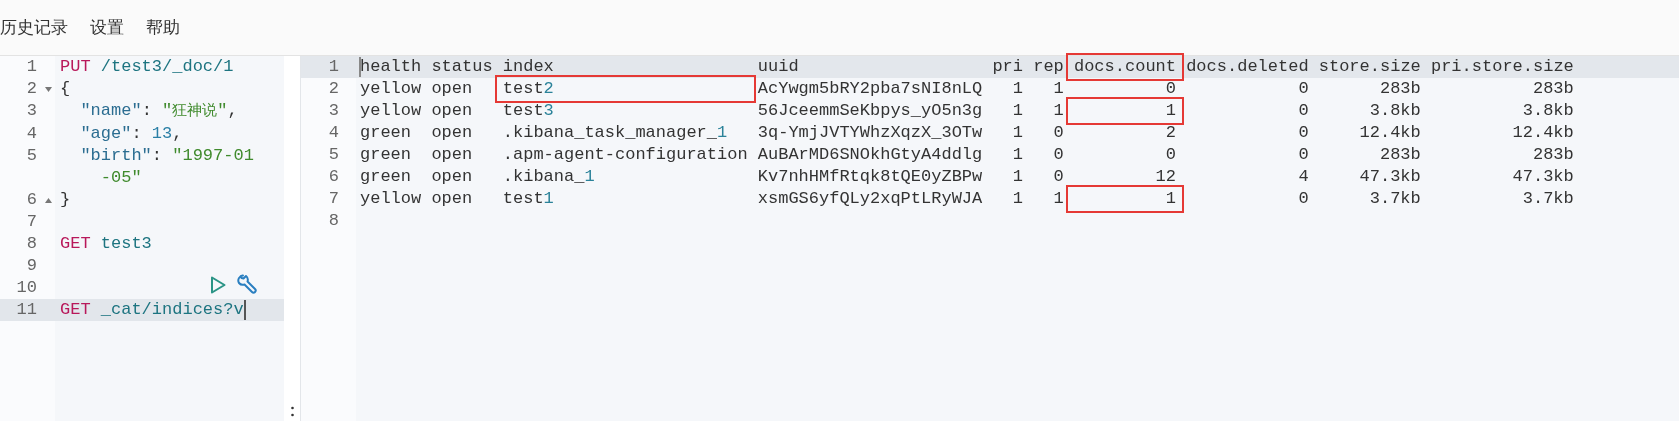 Image resolution: width=1679 pixels, height=421 pixels. What do you see at coordinates (1048, 66) in the screenshot?
I see `column-header: rep` at bounding box center [1048, 66].